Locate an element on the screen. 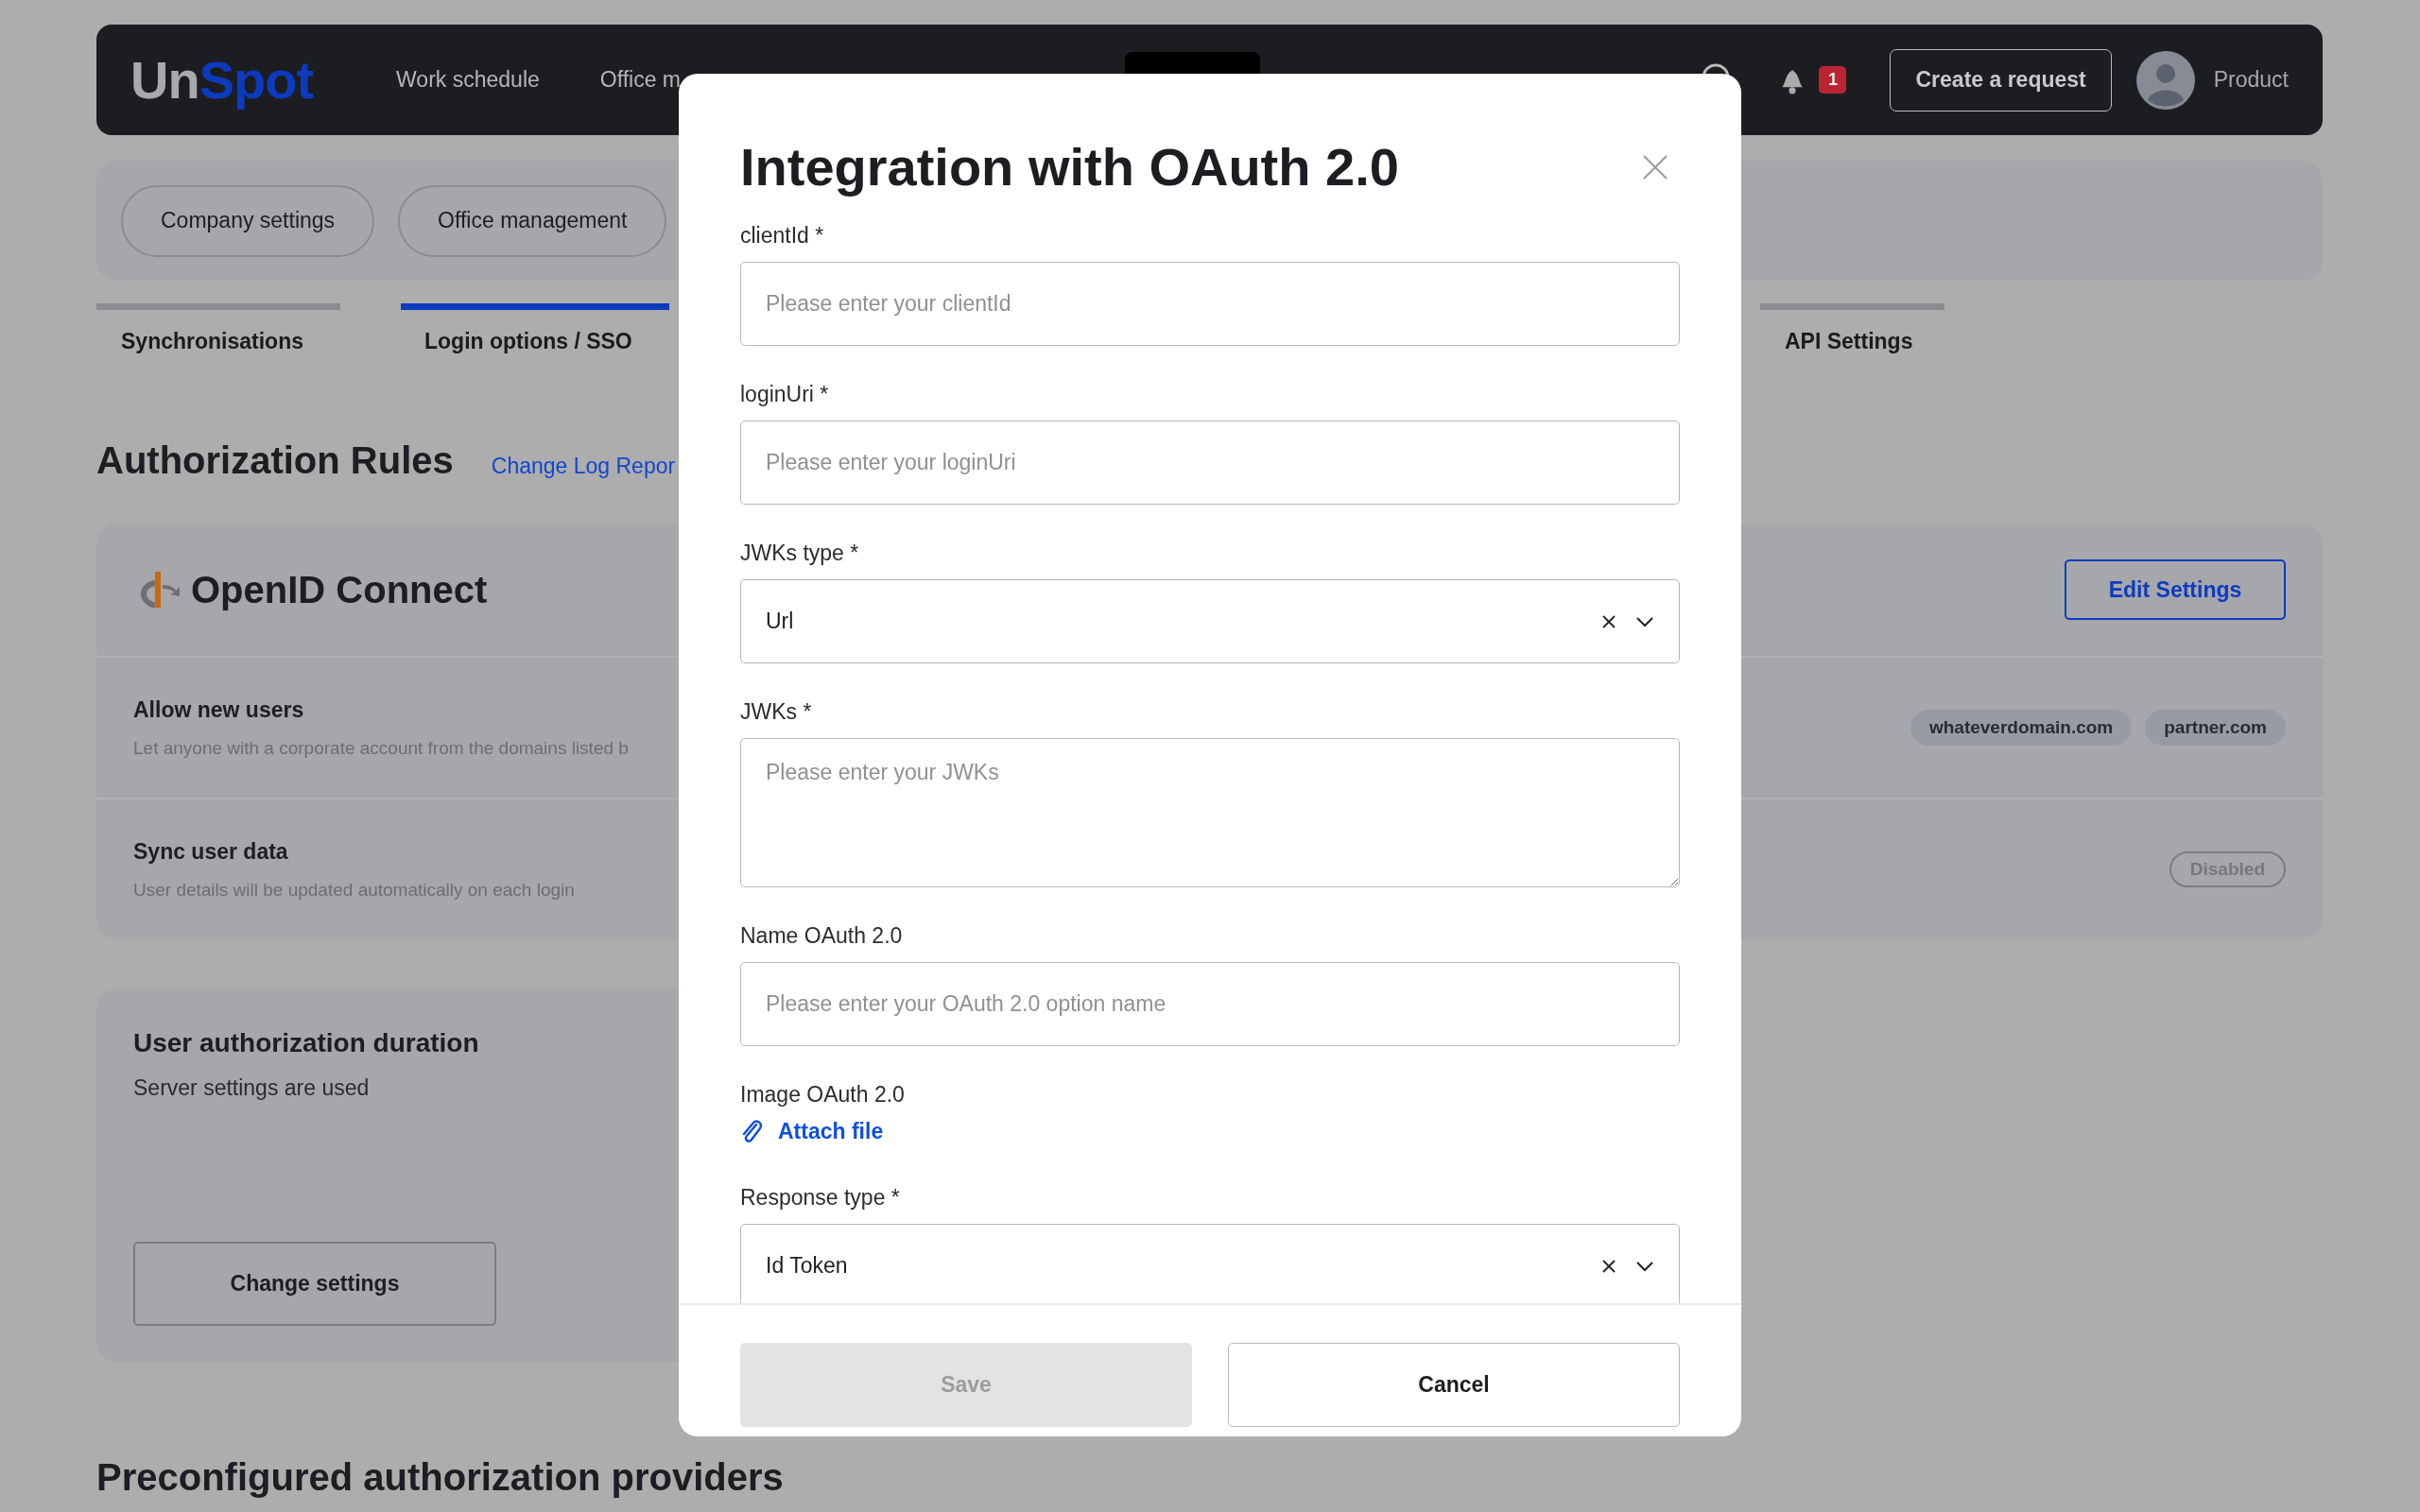 Image resolution: width=2420 pixels, height=1512 pixels. text-area: Please enter your JWKs is located at coordinates (1210, 812).